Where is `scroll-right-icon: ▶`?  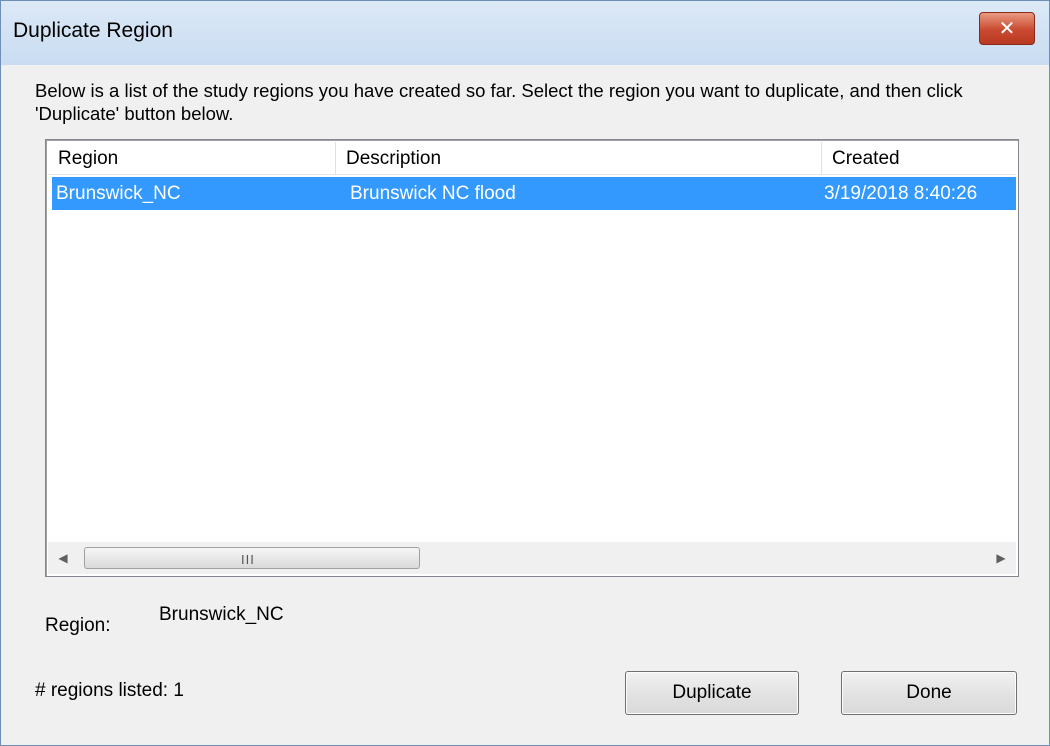 scroll-right-icon: ▶ is located at coordinates (1001, 558).